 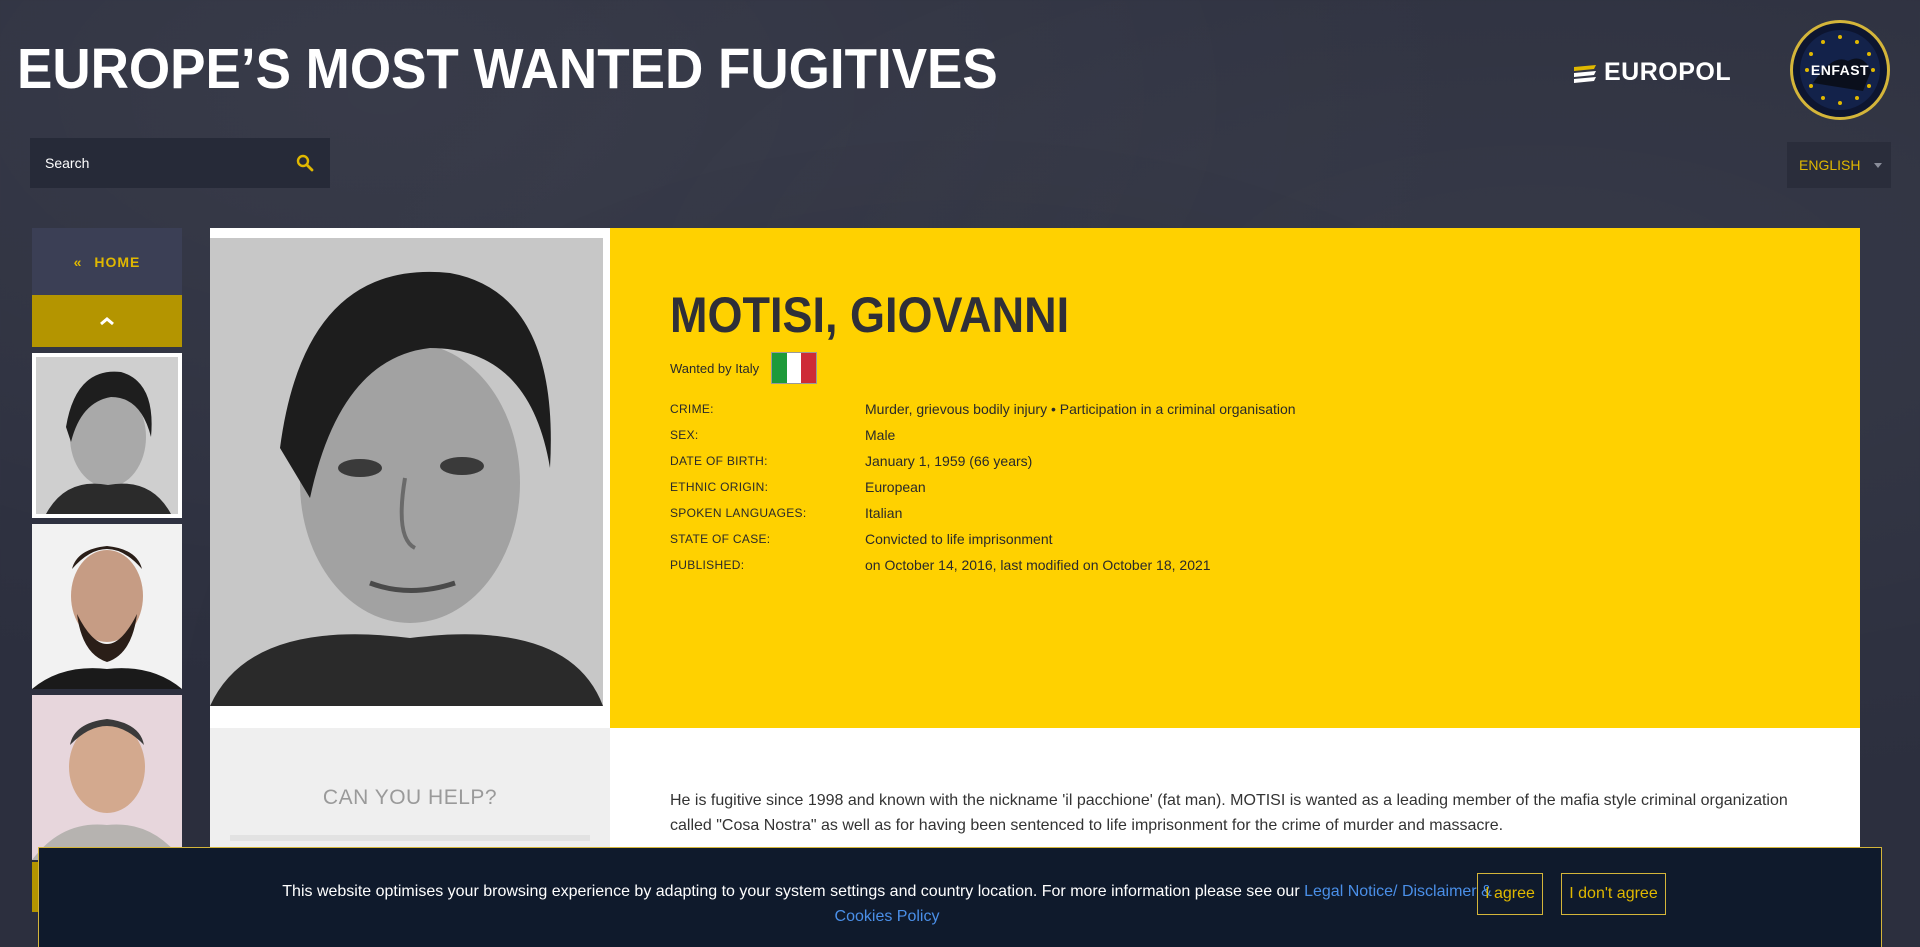 I want to click on wanted-by-row: Wanted by Italy, so click(x=1265, y=368).